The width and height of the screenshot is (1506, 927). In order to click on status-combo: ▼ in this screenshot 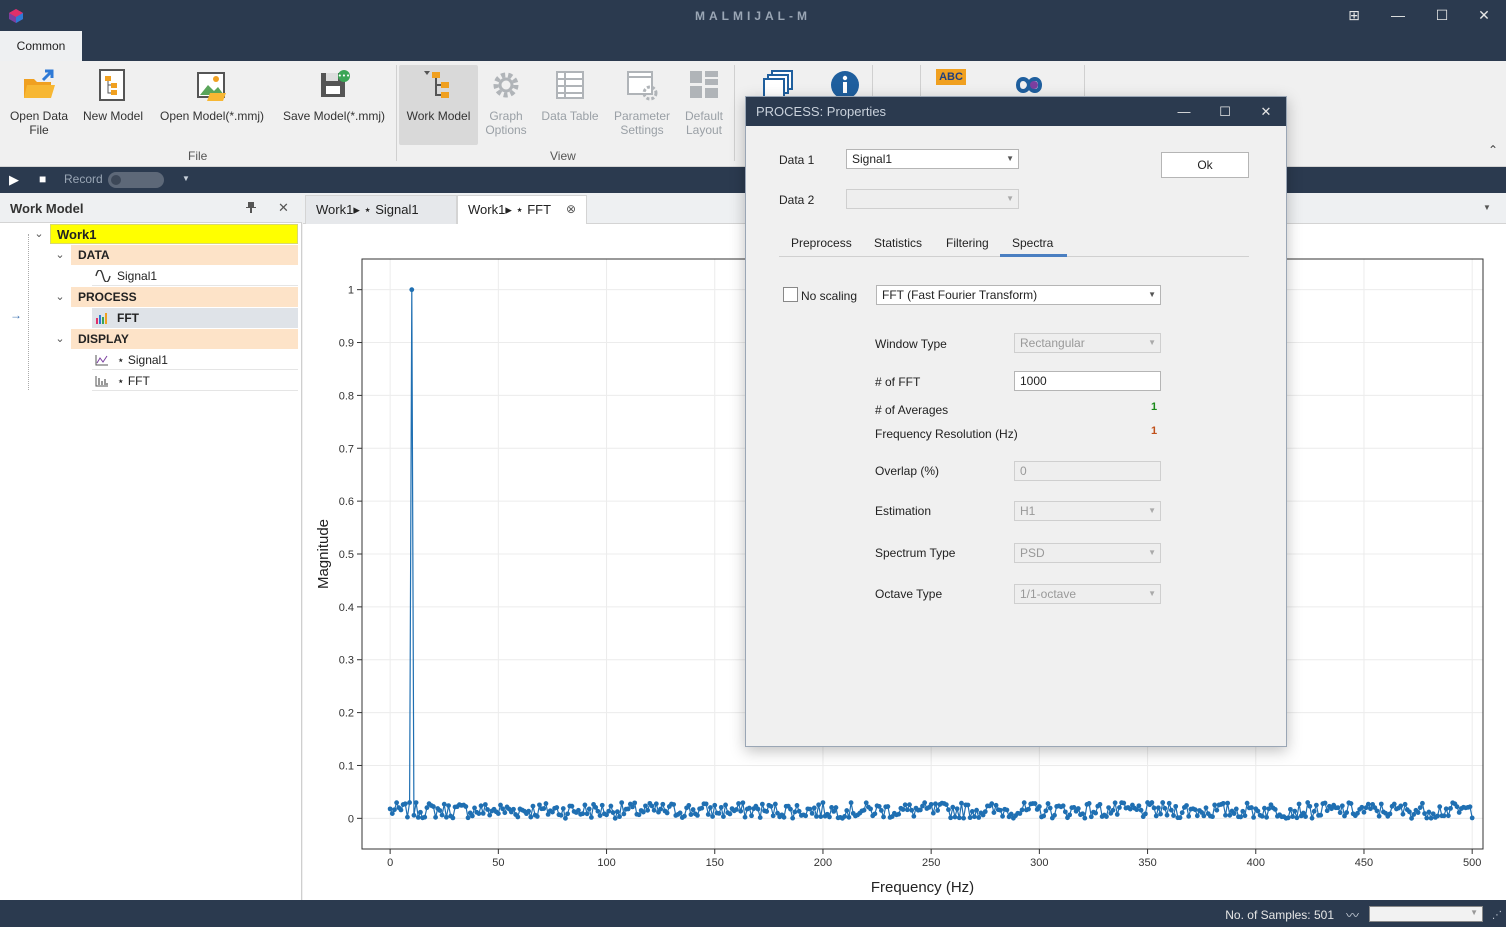, I will do `click(1426, 914)`.